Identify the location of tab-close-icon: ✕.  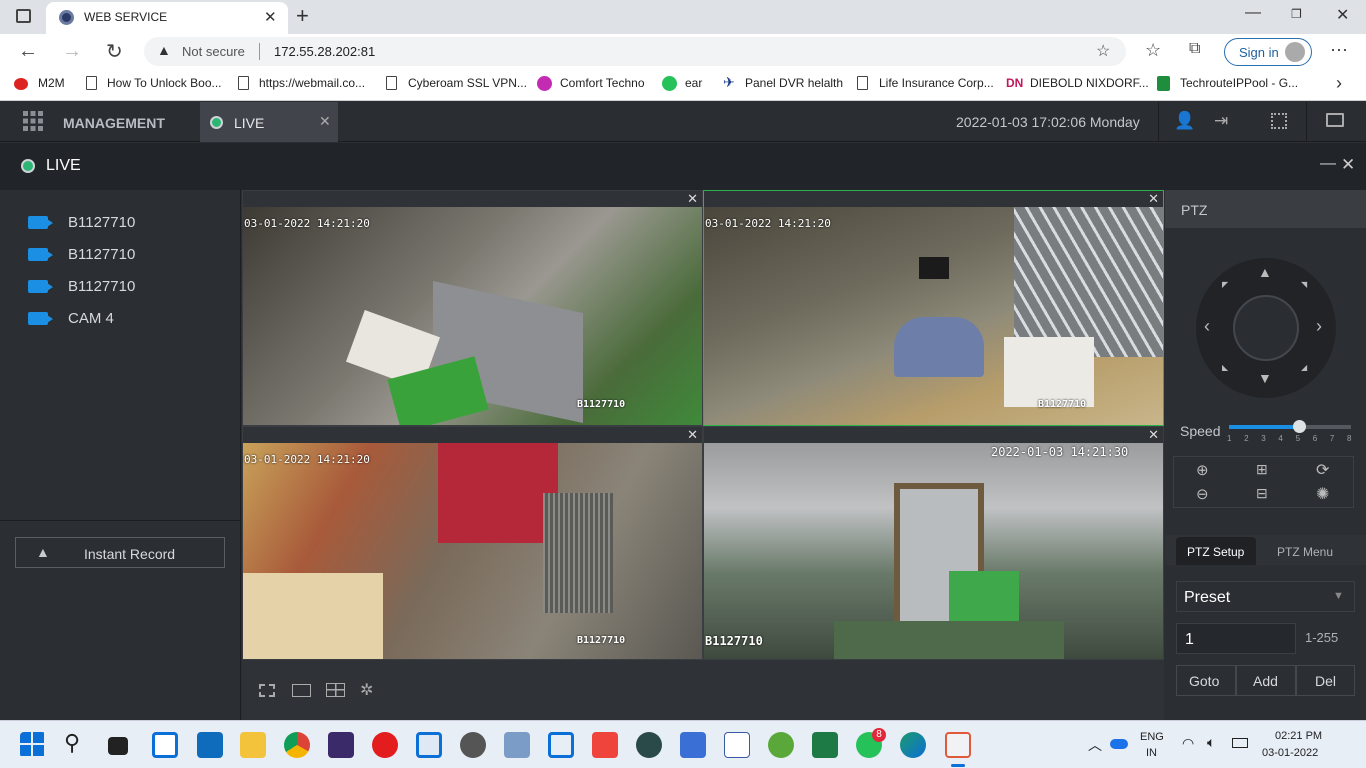
(270, 17).